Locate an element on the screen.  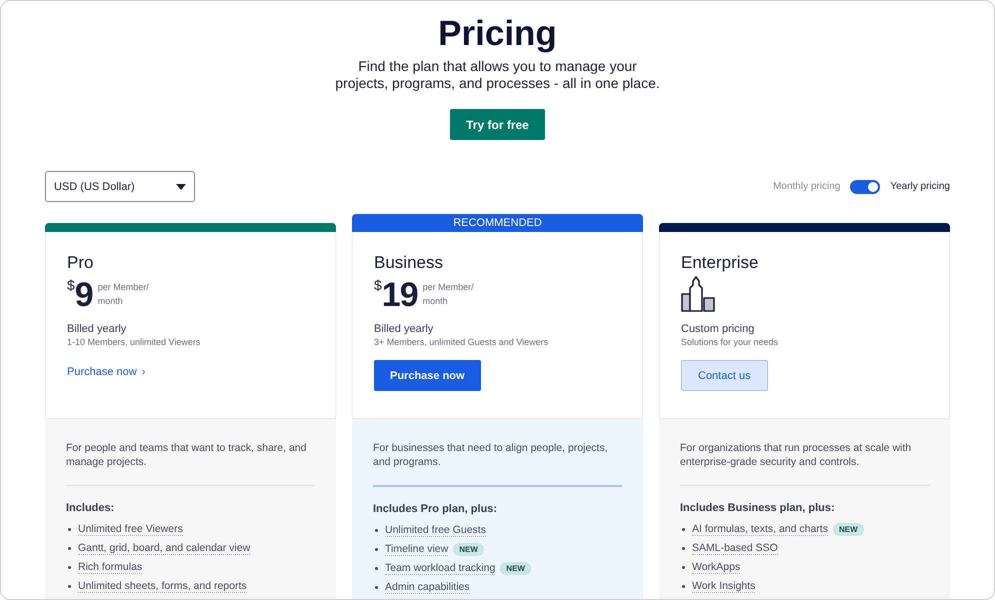
plan-band: RECOMMENDED is located at coordinates (497, 223).